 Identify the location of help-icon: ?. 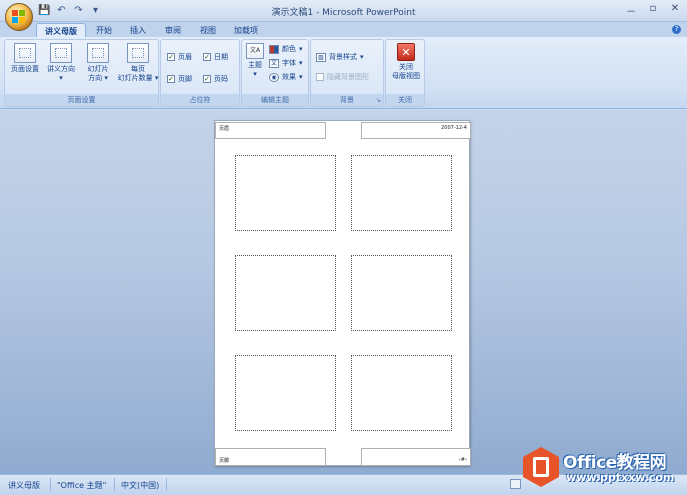
(676, 29).